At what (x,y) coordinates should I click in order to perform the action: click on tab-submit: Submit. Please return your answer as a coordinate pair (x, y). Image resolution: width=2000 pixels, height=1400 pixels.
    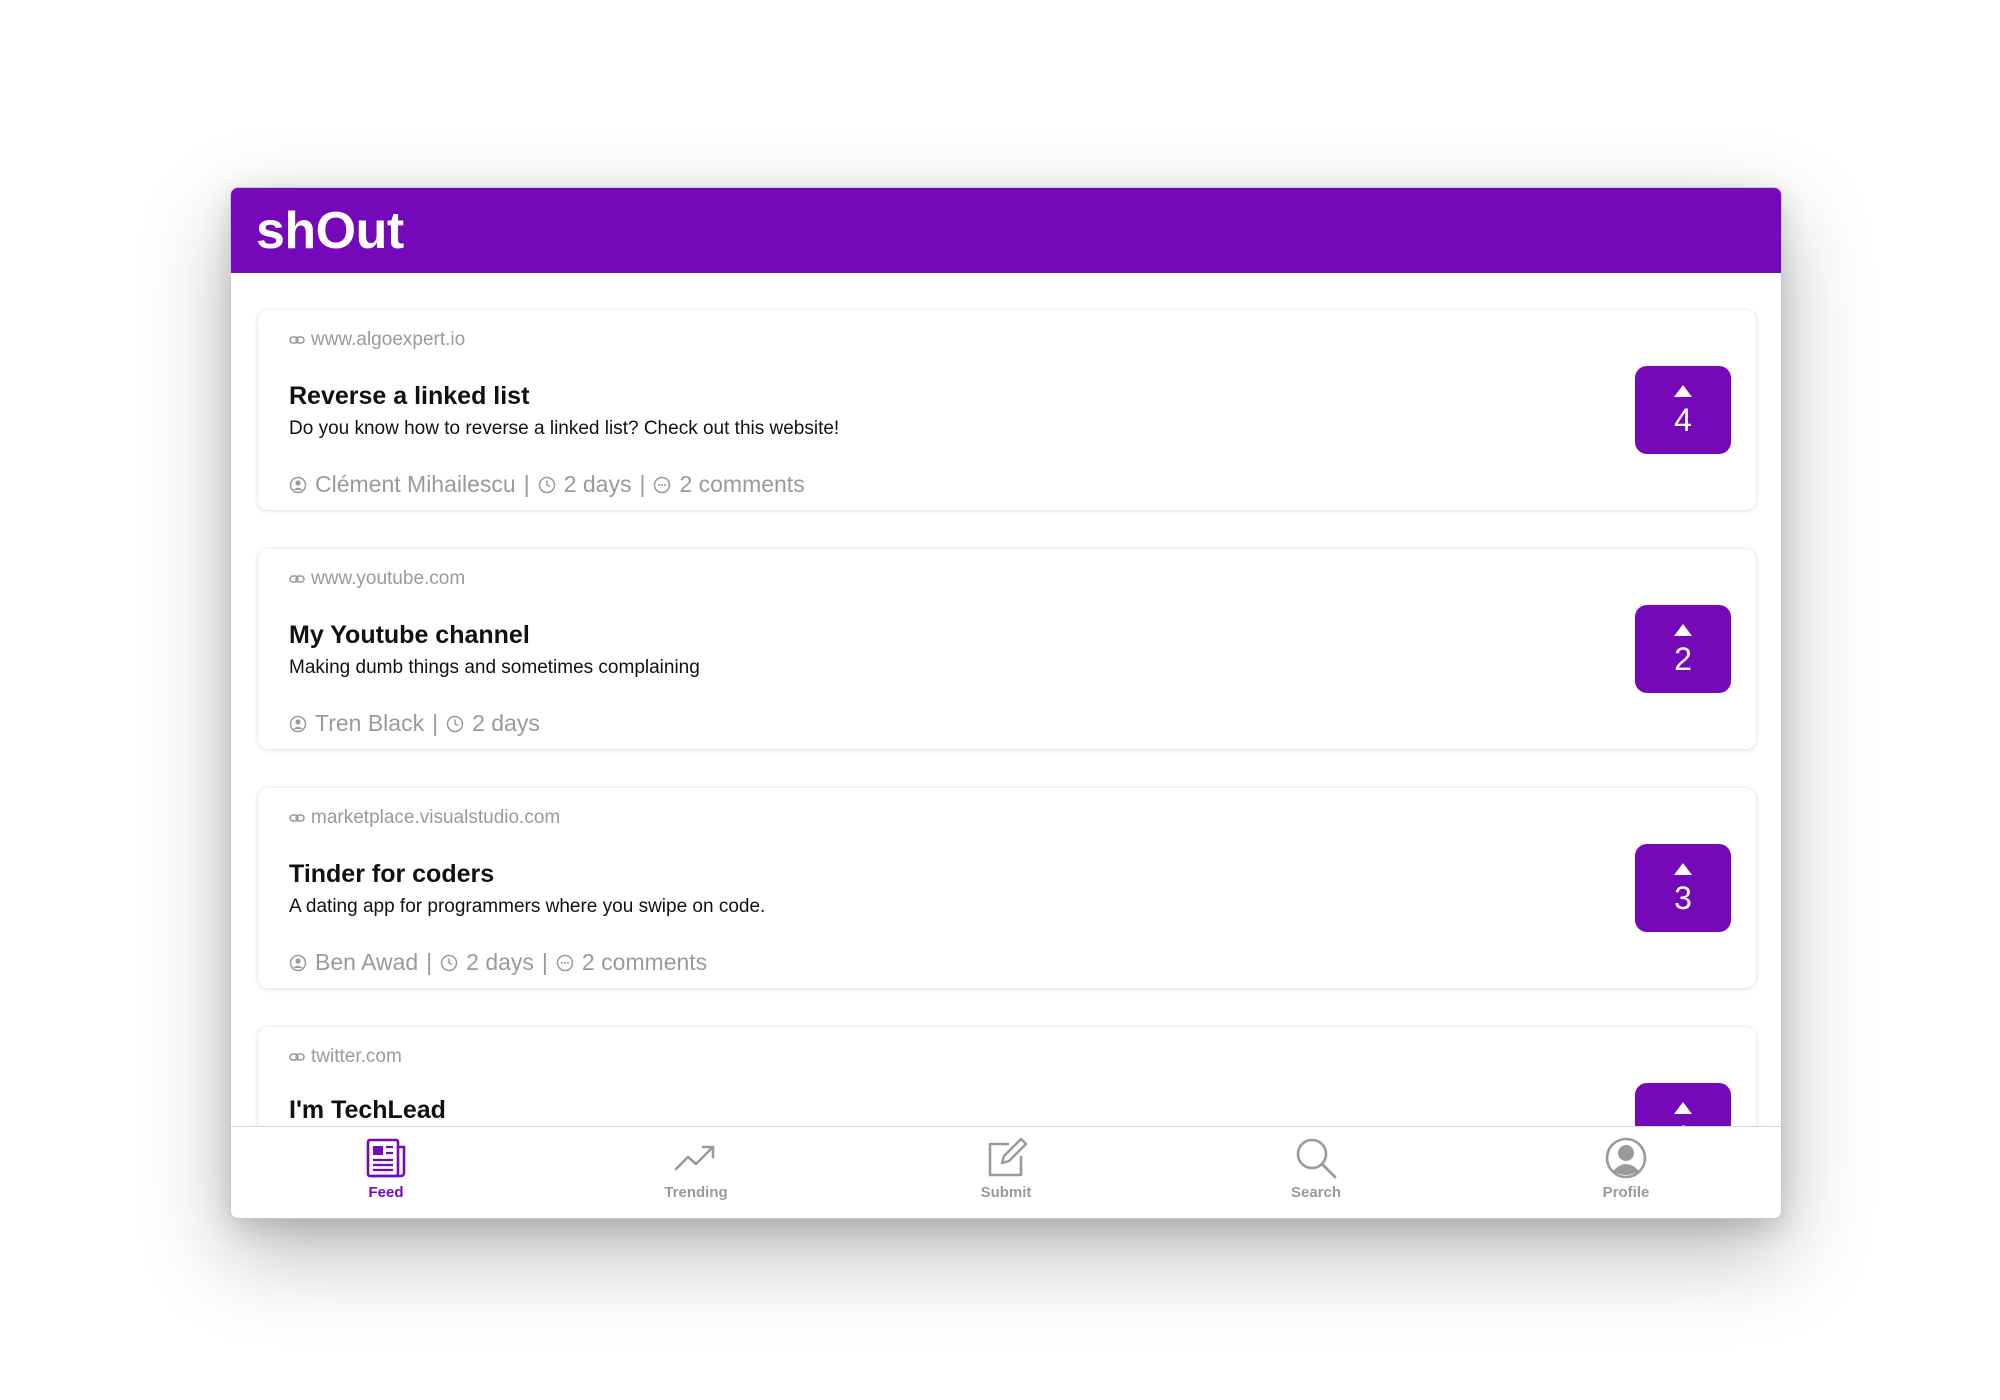
    Looking at the image, I should click on (1006, 1172).